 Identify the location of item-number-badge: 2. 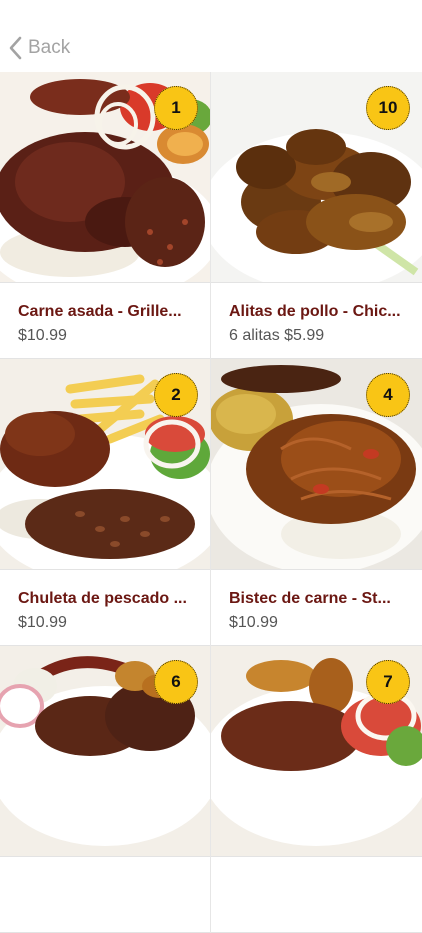
(176, 395).